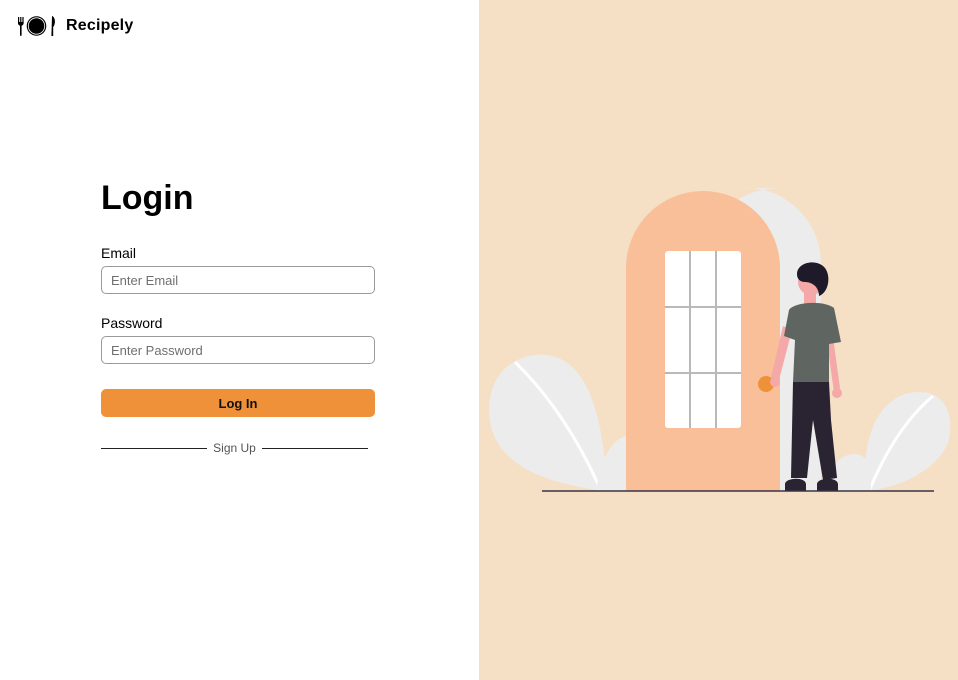 The image size is (958, 680). I want to click on left-leaf, so click(548, 422).